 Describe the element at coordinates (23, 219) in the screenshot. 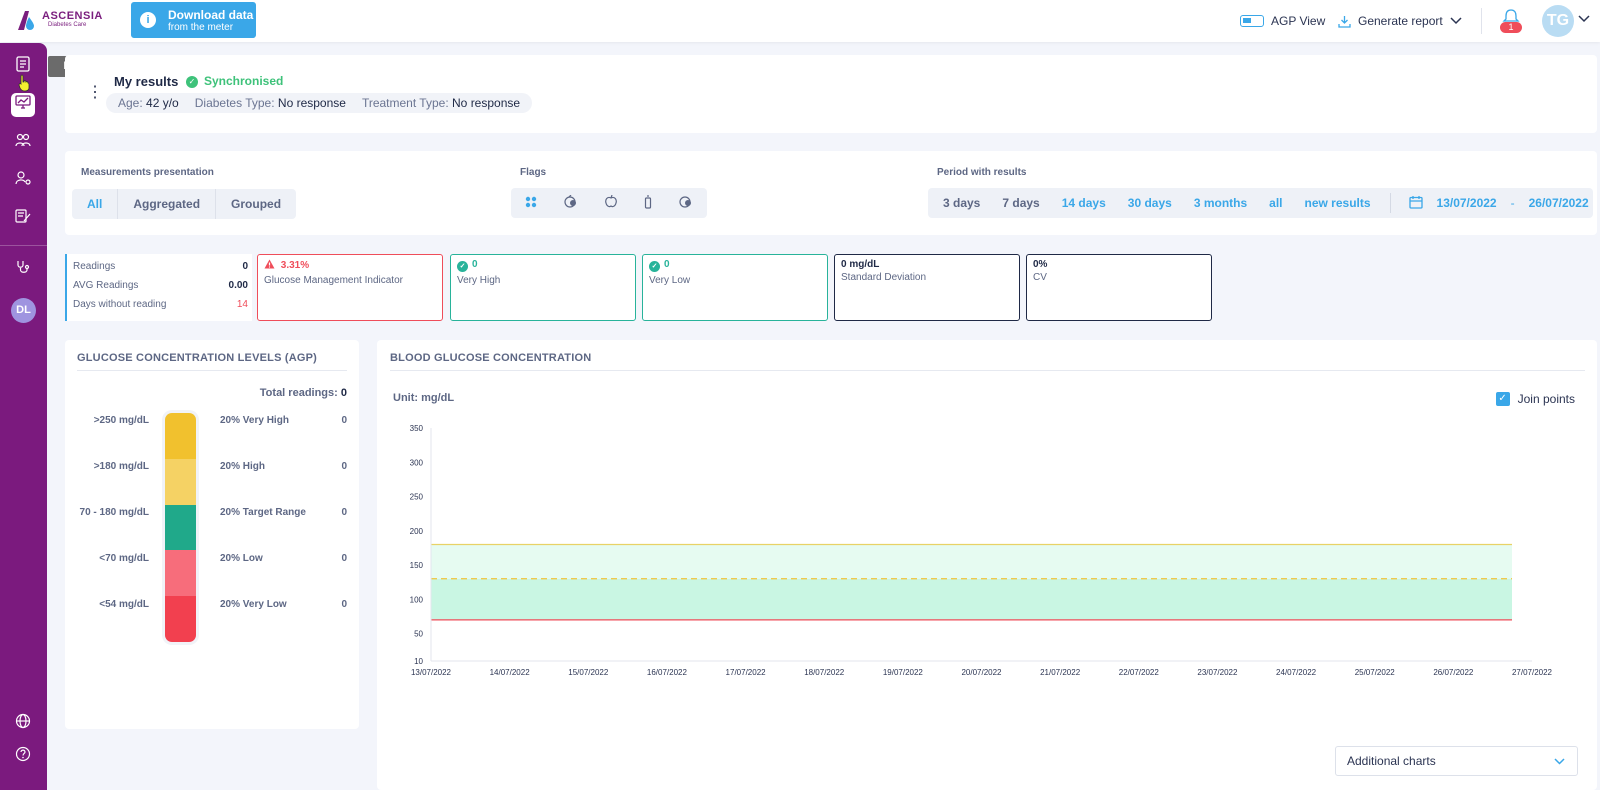

I see `edit-document-icon` at that location.